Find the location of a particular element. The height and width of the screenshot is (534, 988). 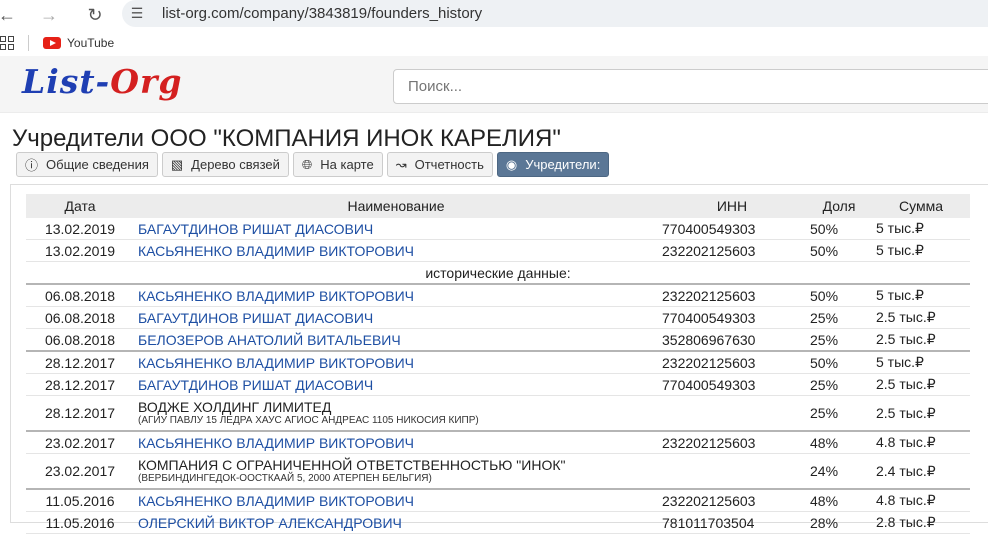

header-date: Дата is located at coordinates (80, 206).